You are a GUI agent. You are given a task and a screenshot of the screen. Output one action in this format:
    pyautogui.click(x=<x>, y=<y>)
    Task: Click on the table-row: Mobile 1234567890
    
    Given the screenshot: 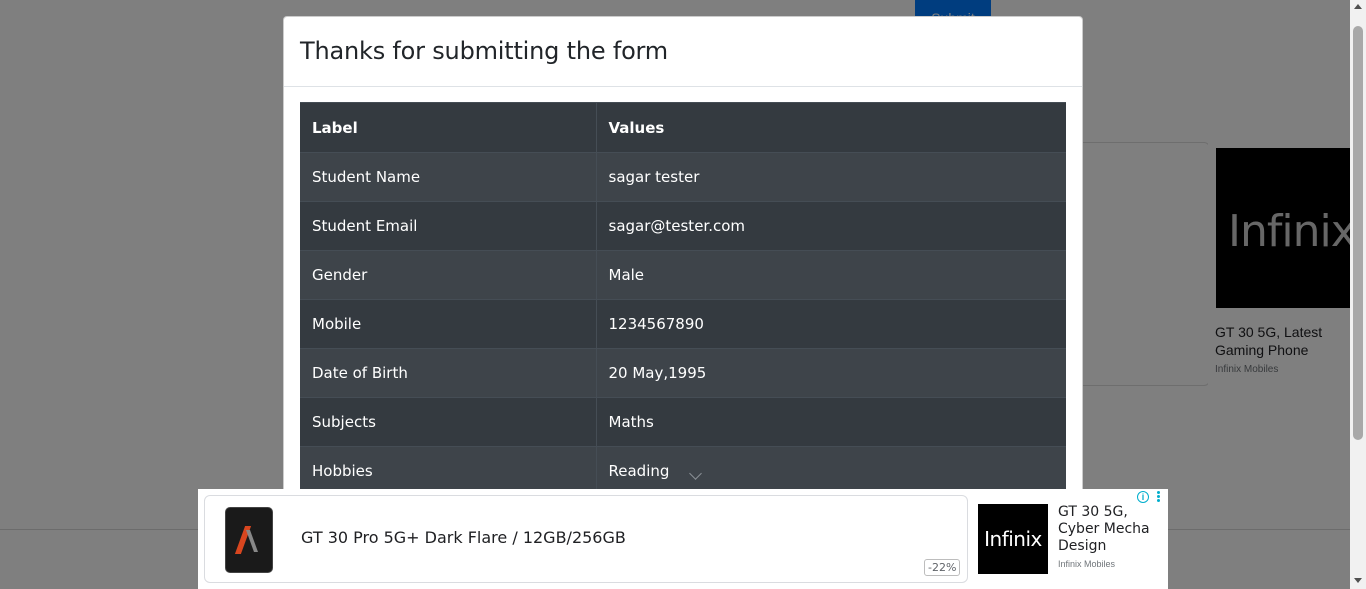 What is the action you would take?
    pyautogui.click(x=683, y=324)
    